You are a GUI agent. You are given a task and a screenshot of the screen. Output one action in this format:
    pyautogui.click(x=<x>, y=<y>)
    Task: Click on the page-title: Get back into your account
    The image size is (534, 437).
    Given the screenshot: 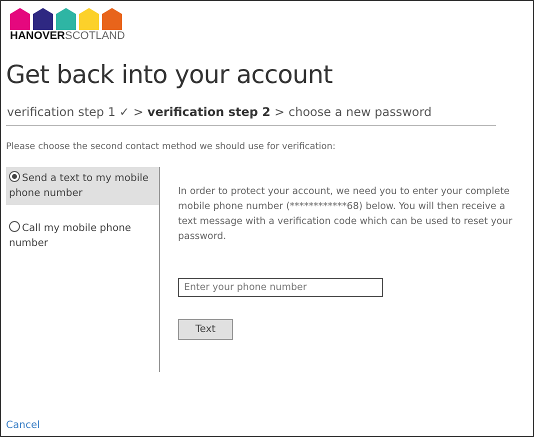 What is the action you would take?
    pyautogui.click(x=170, y=74)
    